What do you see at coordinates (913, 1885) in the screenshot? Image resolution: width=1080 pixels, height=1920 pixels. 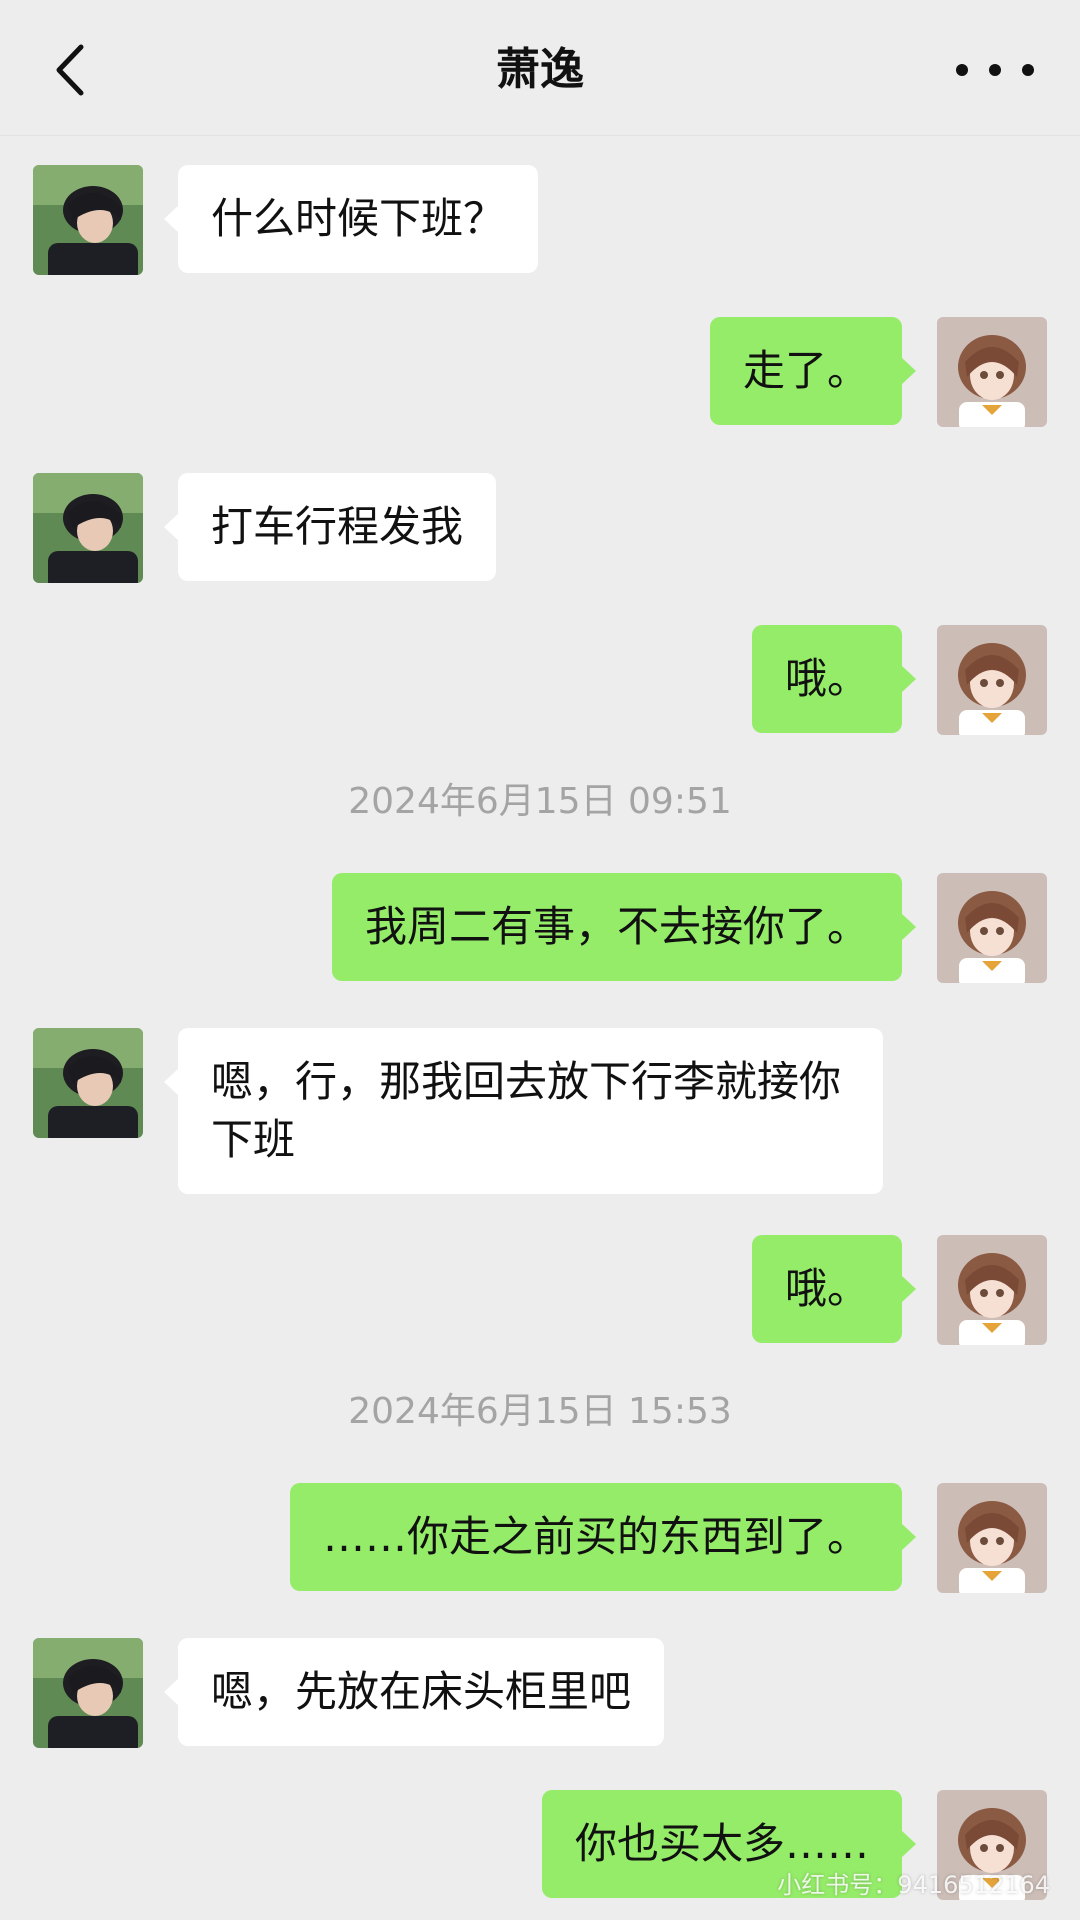 I see `watermark: 小红书号：9416512164` at bounding box center [913, 1885].